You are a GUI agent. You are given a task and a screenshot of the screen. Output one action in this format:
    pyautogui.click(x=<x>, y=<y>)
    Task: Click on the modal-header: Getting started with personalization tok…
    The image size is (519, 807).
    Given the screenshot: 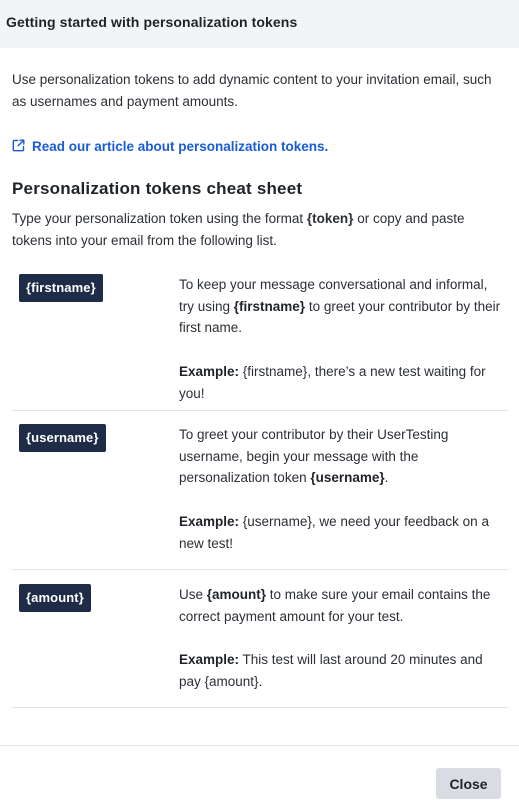 What is the action you would take?
    pyautogui.click(x=259, y=24)
    